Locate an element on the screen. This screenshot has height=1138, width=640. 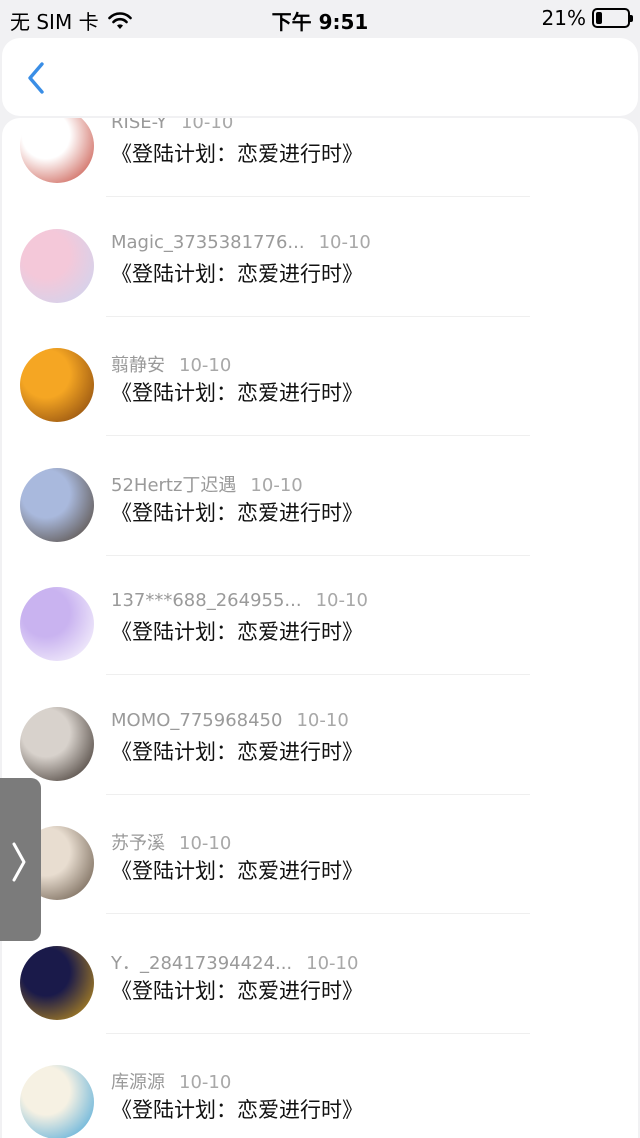
author-line: 苏予溪 10-10 is located at coordinates (171, 842).